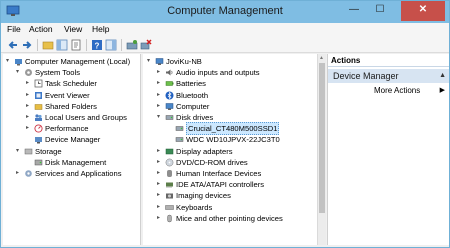 The image size is (450, 248). What do you see at coordinates (83, 162) in the screenshot?
I see `console-tree-item: Disk Management` at bounding box center [83, 162].